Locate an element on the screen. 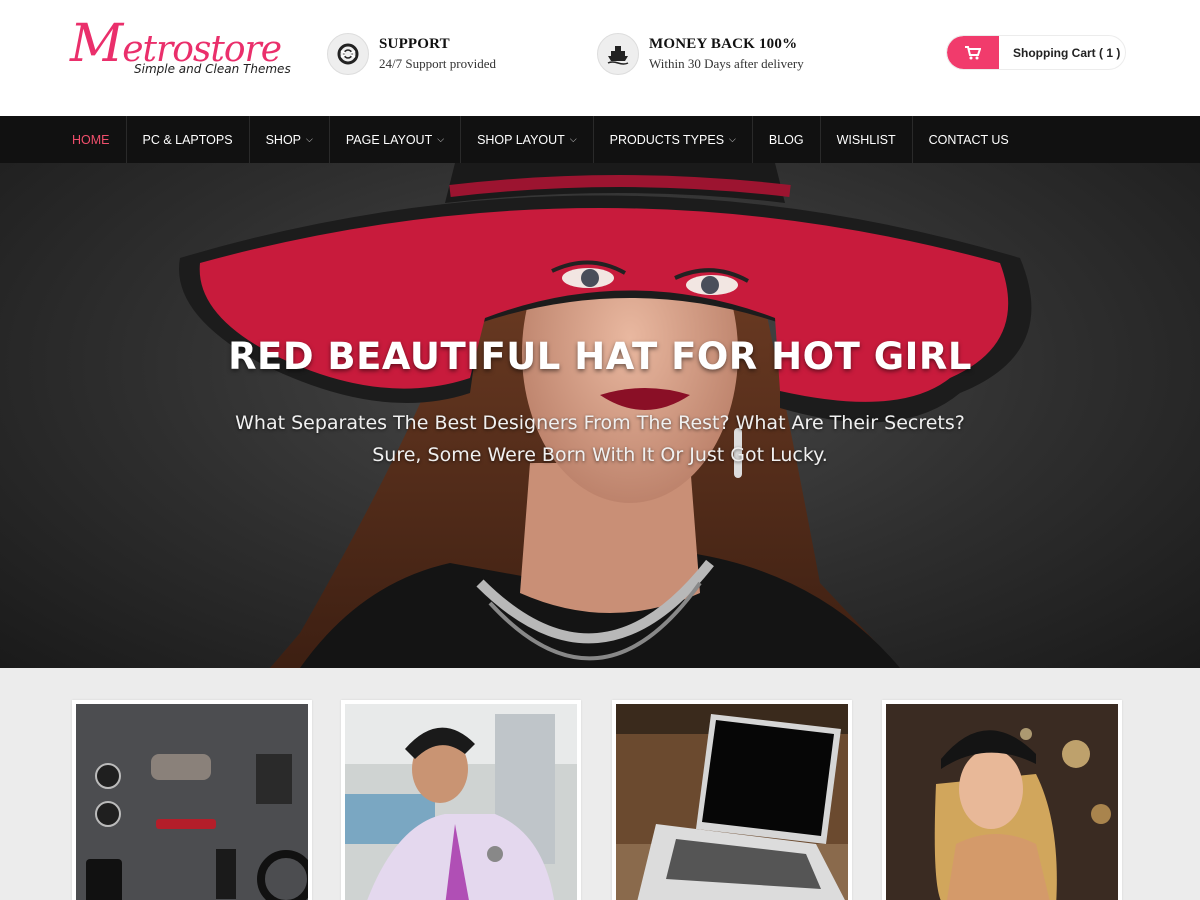 The image size is (1200, 900). lifebuoy-icon is located at coordinates (348, 54).